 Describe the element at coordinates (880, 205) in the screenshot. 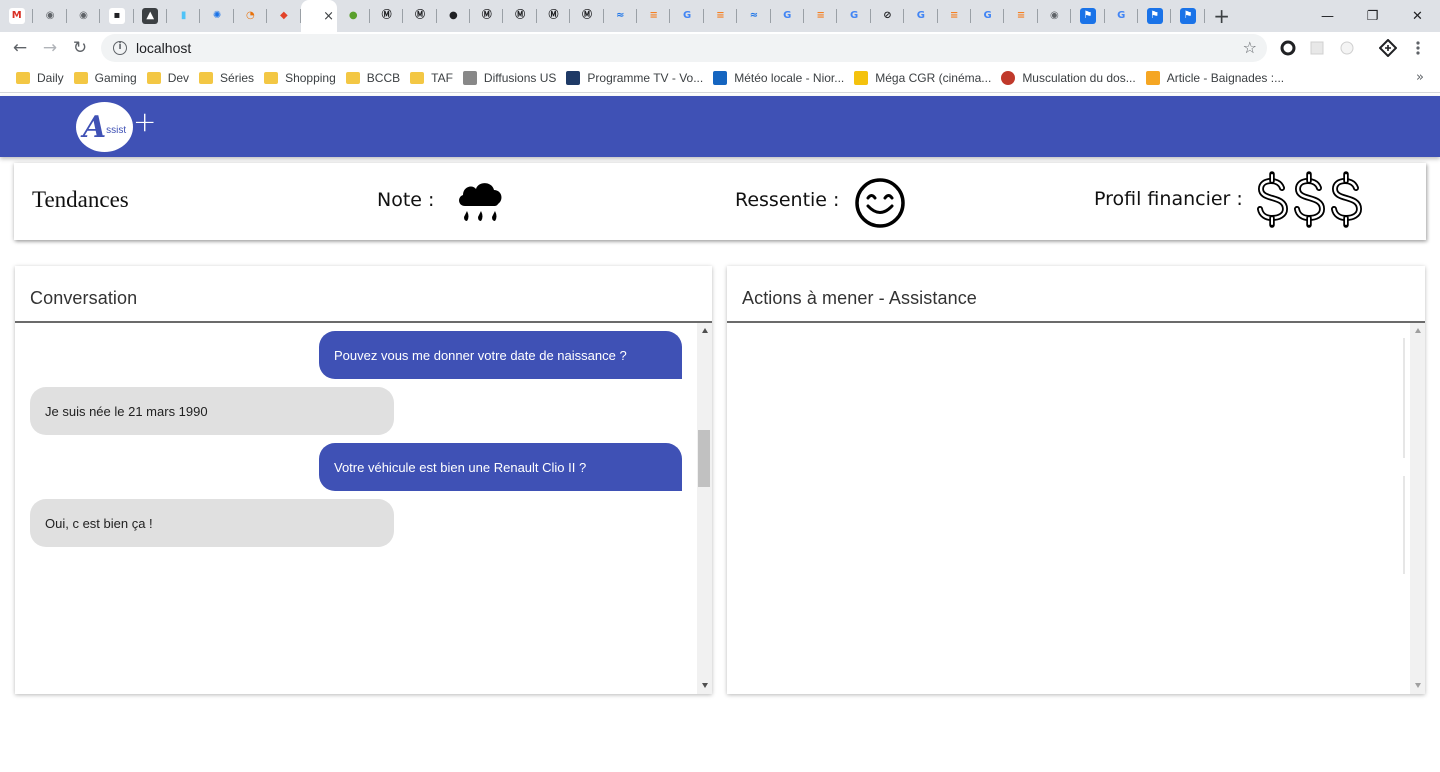

I see `smile-icon` at that location.